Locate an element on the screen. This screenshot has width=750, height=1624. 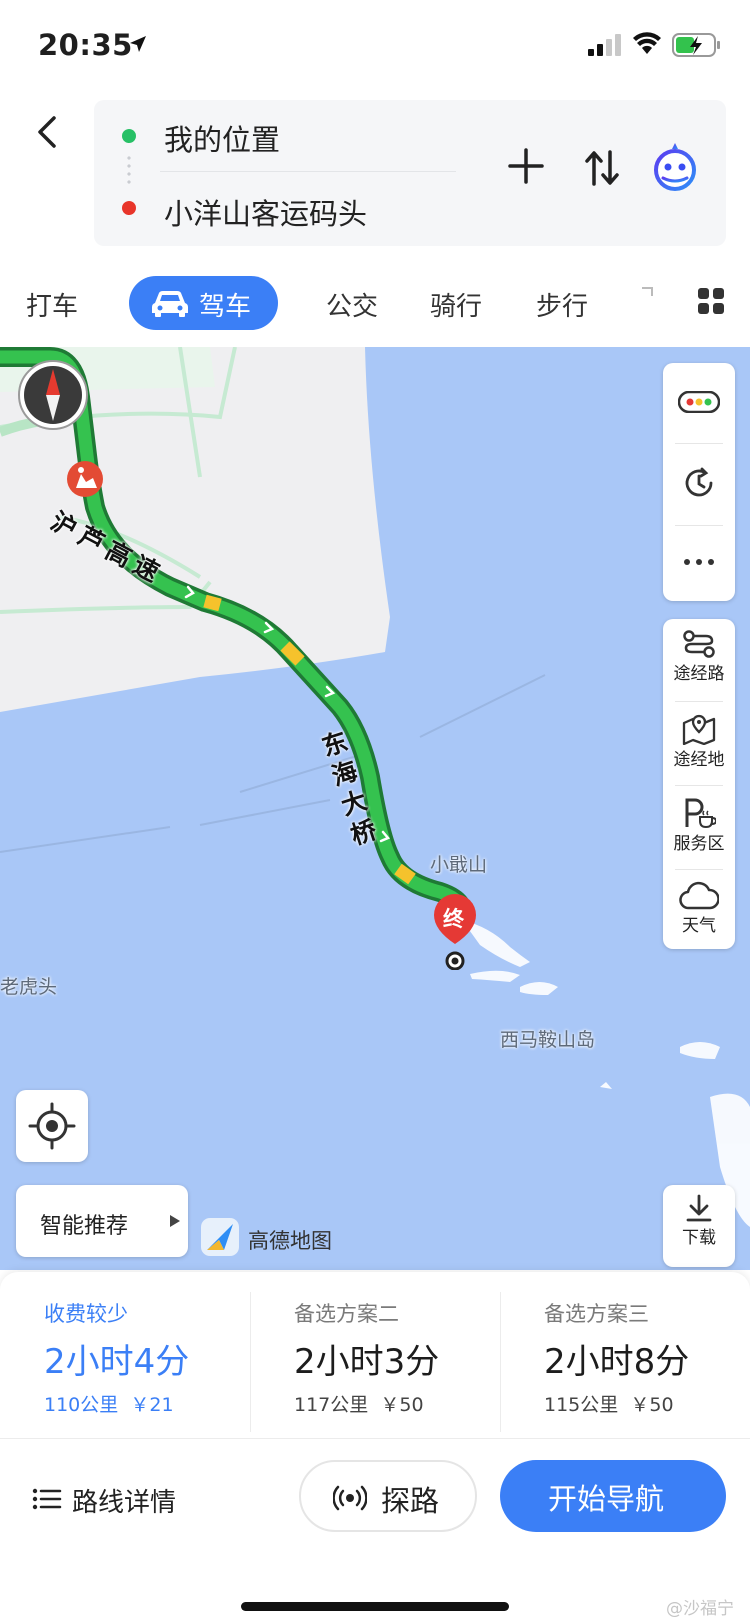
route-connector is located at coordinates (129, 171).